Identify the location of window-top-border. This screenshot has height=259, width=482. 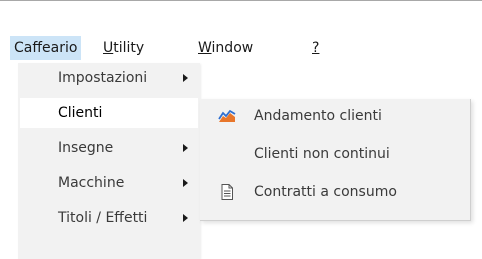
(241, 0).